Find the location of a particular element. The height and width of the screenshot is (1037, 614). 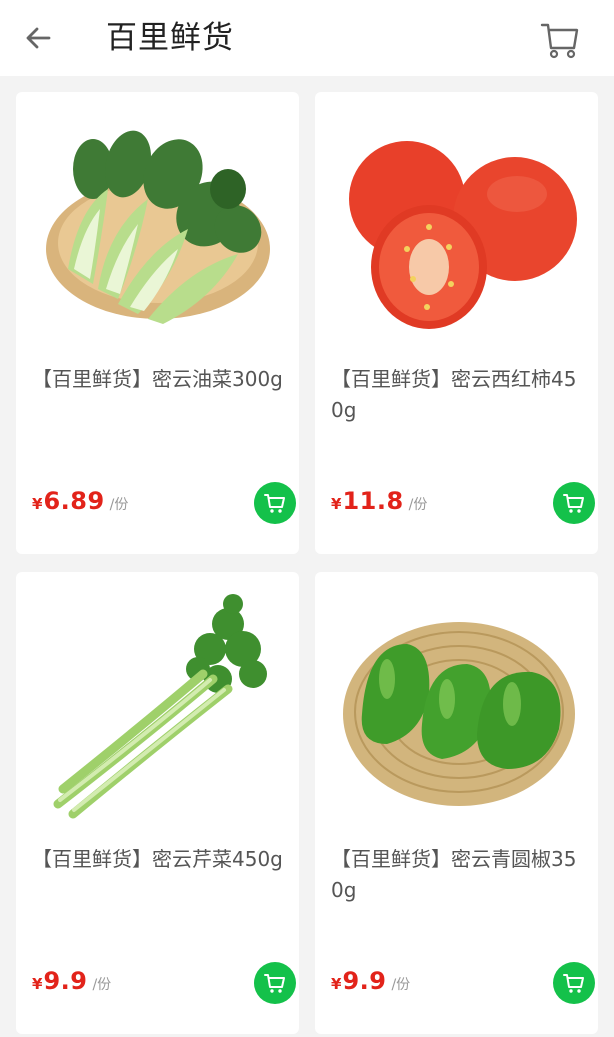

product-name: 【百里鲜货】密云油菜300g is located at coordinates (159, 379).